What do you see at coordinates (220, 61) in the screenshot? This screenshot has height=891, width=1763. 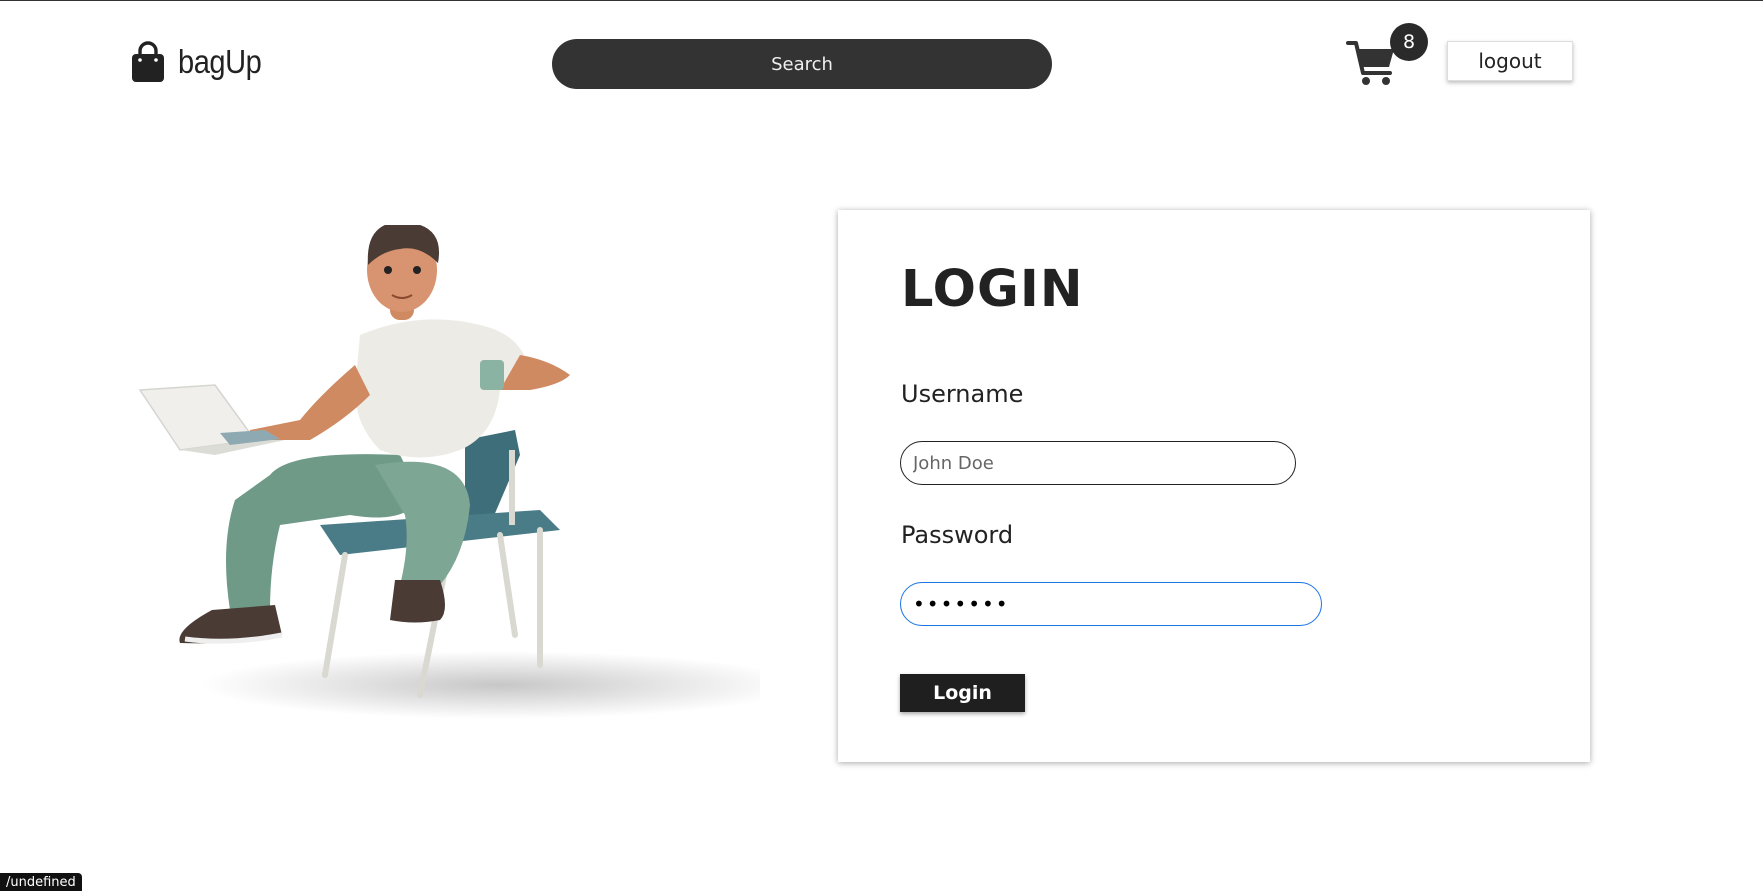 I see `brand-name: bagUp` at bounding box center [220, 61].